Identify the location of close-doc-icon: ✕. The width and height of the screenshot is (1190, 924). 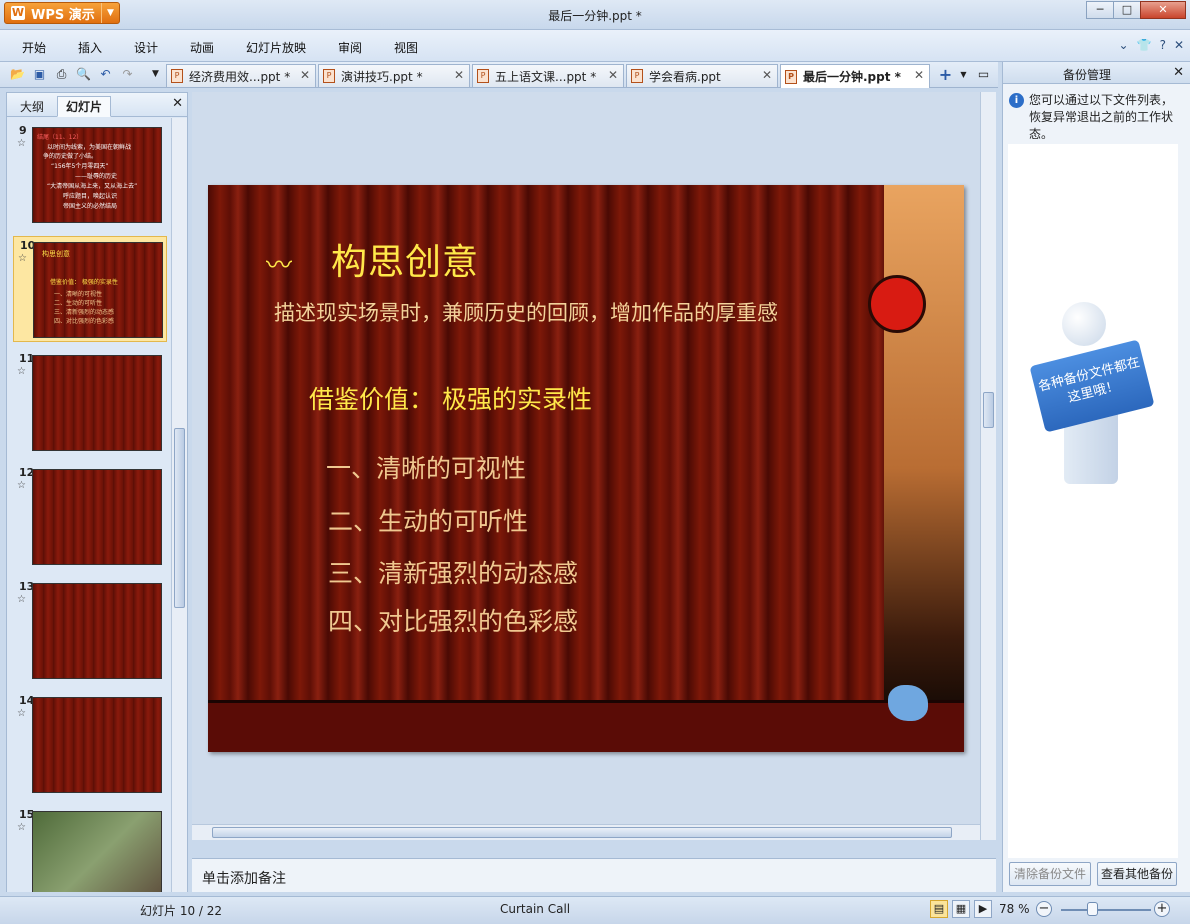
(1179, 45).